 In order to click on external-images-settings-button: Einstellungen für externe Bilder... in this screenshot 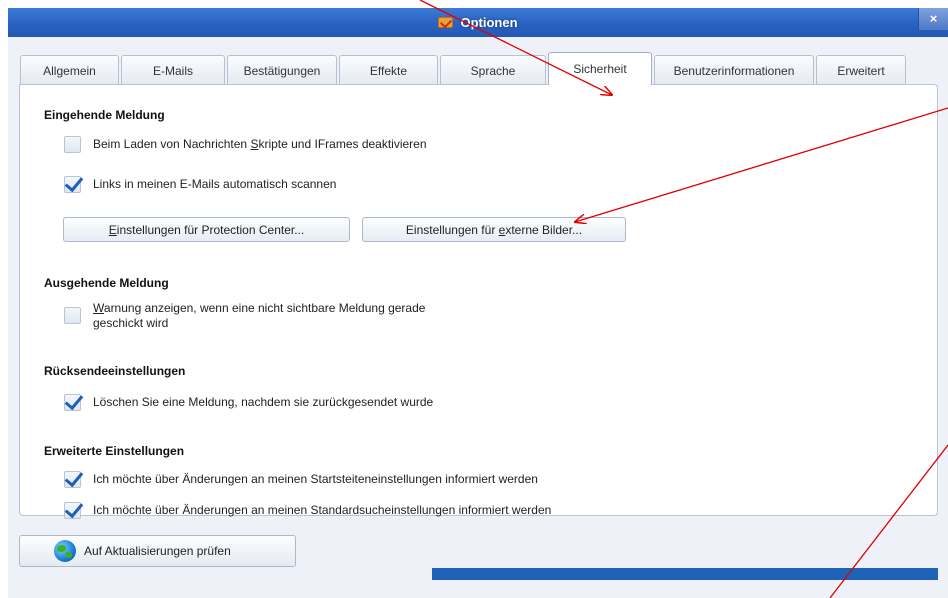, I will do `click(494, 229)`.